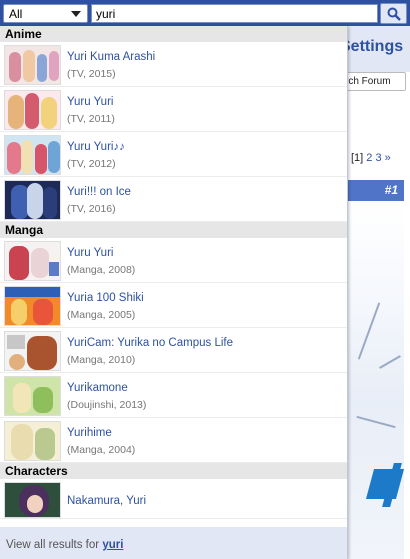 The width and height of the screenshot is (410, 559). I want to click on result-meta: (TV, 2016), so click(91, 209).